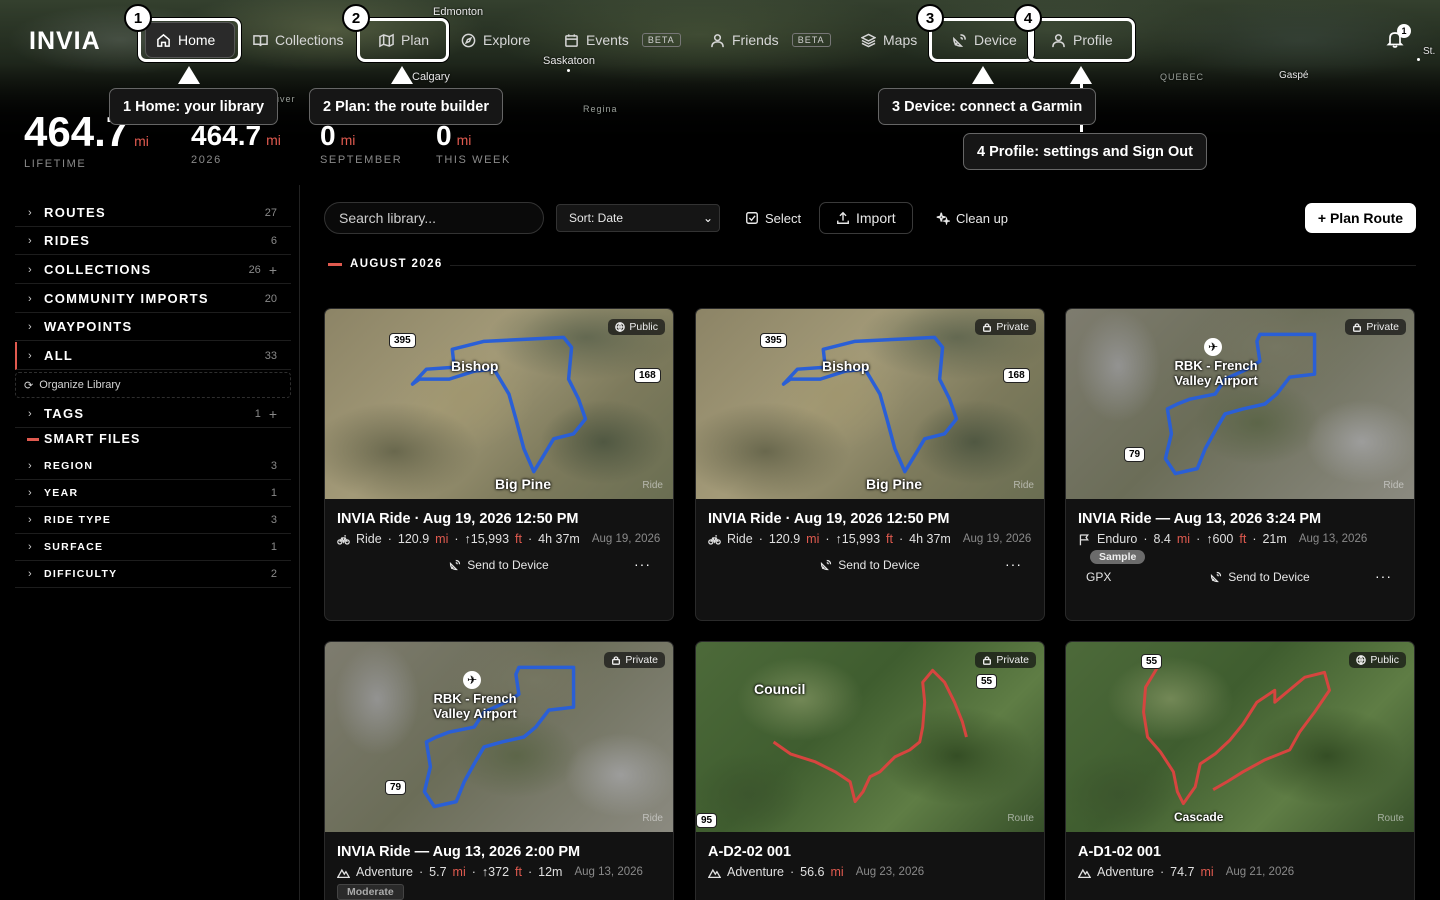  I want to click on sidebar-item-region: › REGION 3, so click(153, 466).